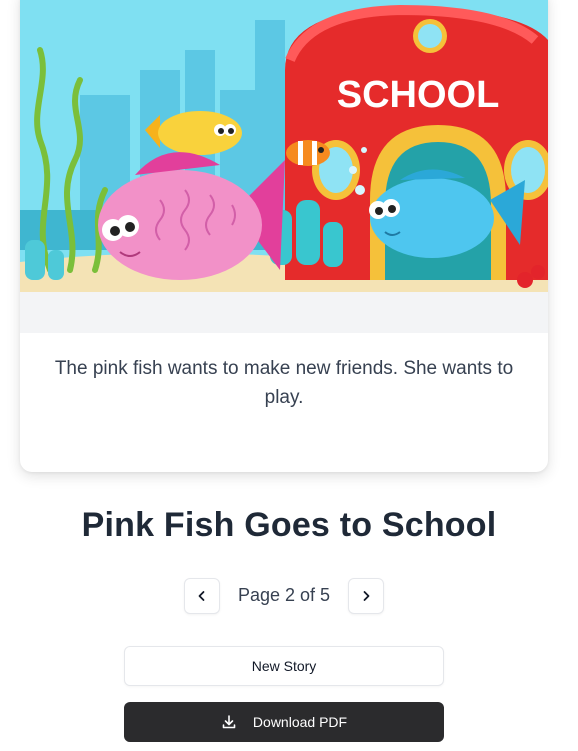 The width and height of the screenshot is (578, 751). What do you see at coordinates (289, 525) in the screenshot?
I see `story-title: Pink Fish Goes to School` at bounding box center [289, 525].